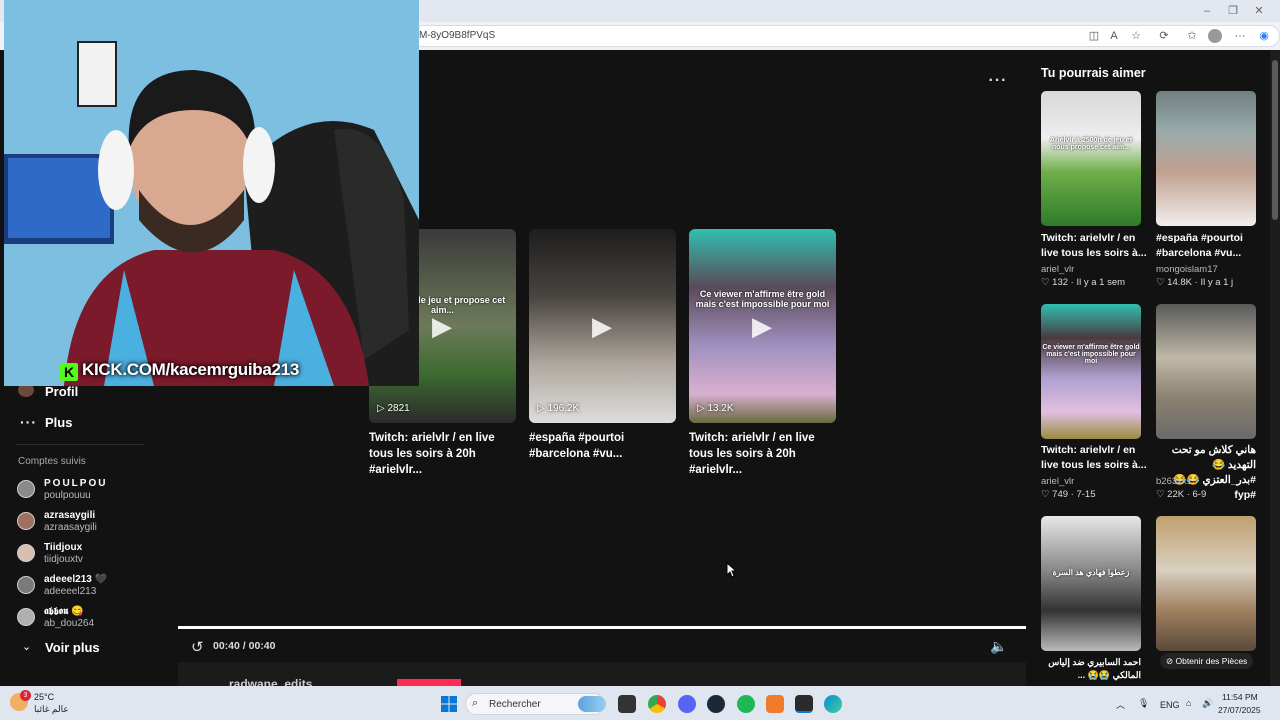  I want to click on language-indicator: ENG, so click(1170, 705).